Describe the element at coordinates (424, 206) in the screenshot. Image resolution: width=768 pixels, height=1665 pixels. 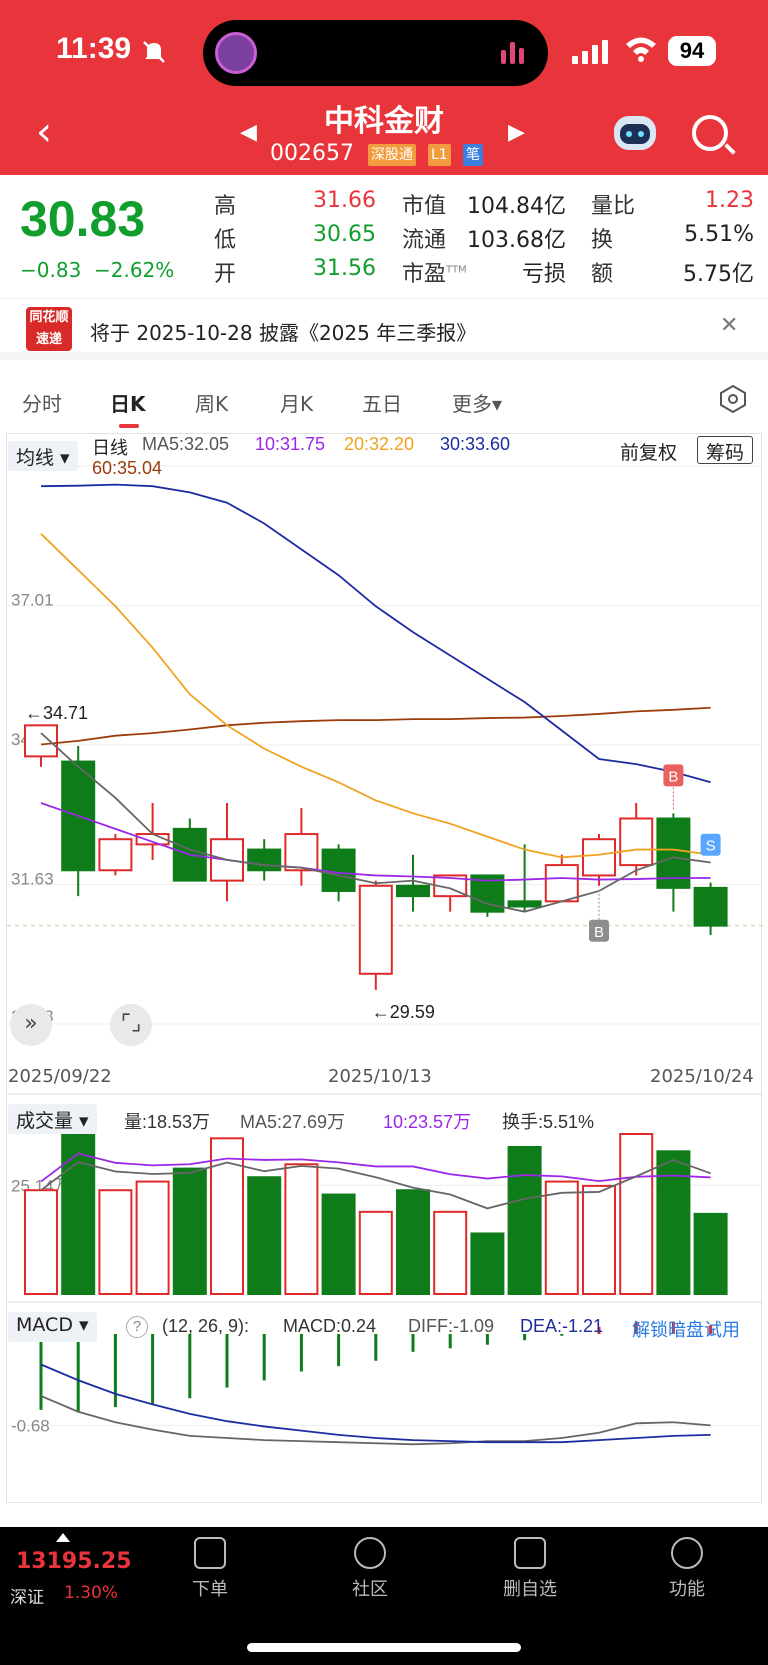
I see `quote-label: 市值` at that location.